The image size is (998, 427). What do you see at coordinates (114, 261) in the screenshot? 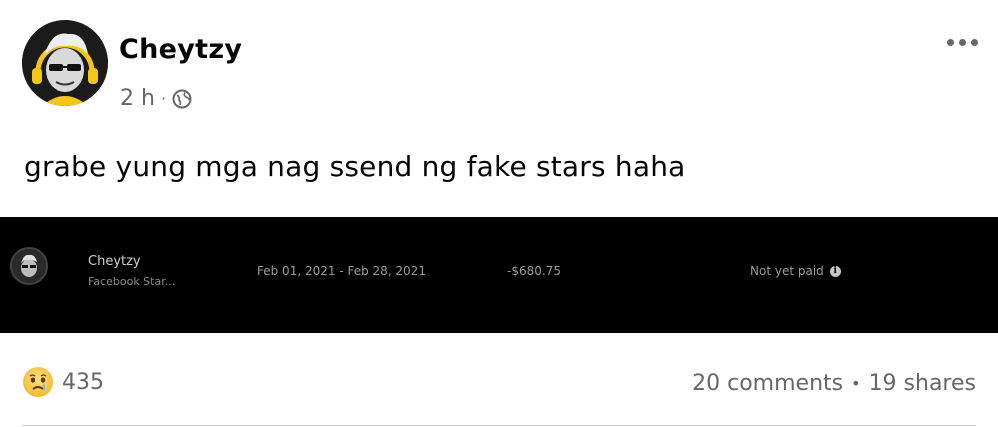
I see `payout-name: Cheytzy` at bounding box center [114, 261].